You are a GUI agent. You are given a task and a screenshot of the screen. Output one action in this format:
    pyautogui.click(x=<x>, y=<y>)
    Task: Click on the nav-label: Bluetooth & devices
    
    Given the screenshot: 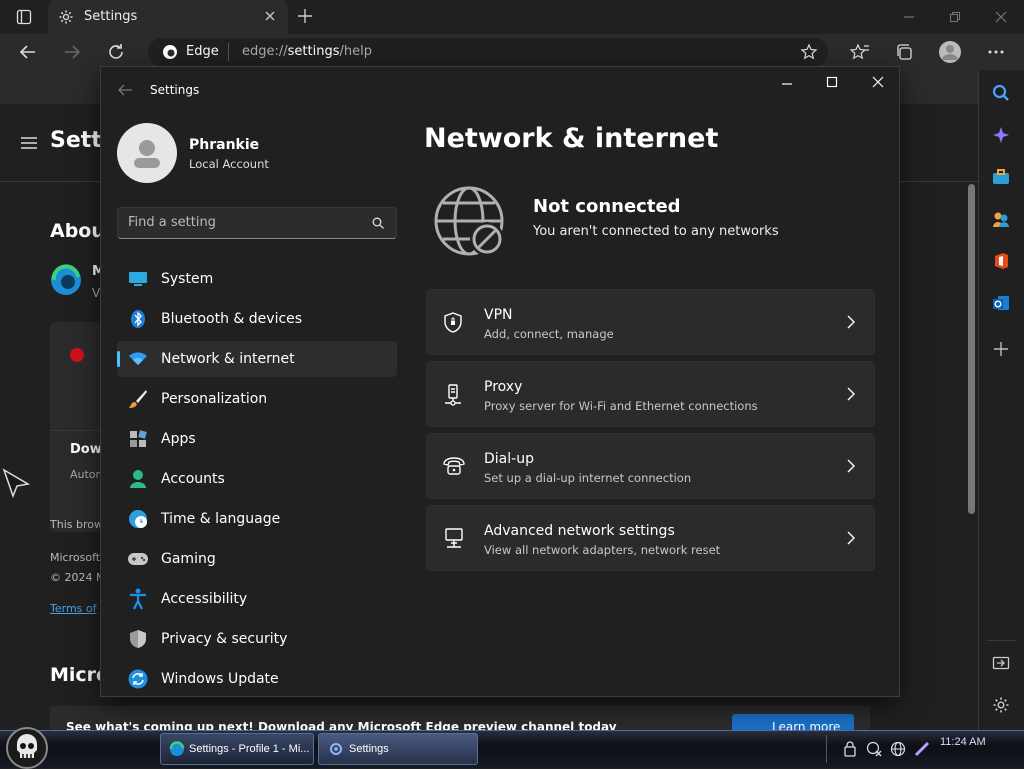 What is the action you would take?
    pyautogui.click(x=232, y=319)
    